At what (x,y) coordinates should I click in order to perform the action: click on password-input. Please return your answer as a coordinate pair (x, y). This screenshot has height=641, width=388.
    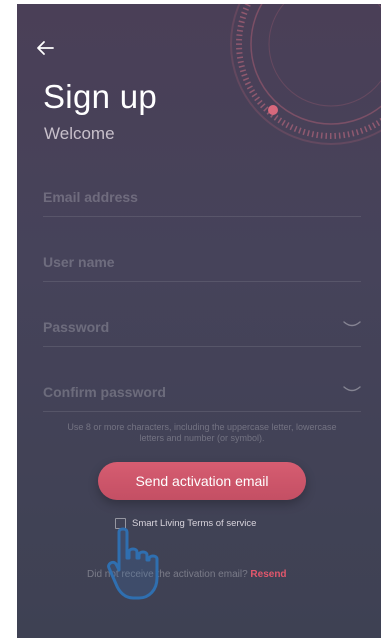
    Looking at the image, I should click on (183, 327).